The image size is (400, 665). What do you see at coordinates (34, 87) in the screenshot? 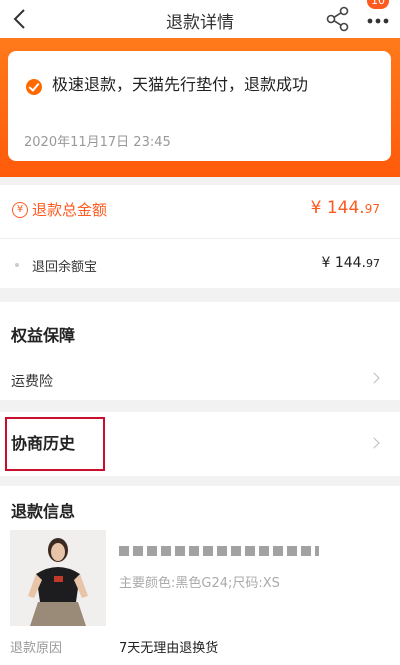
I see `check-icon` at bounding box center [34, 87].